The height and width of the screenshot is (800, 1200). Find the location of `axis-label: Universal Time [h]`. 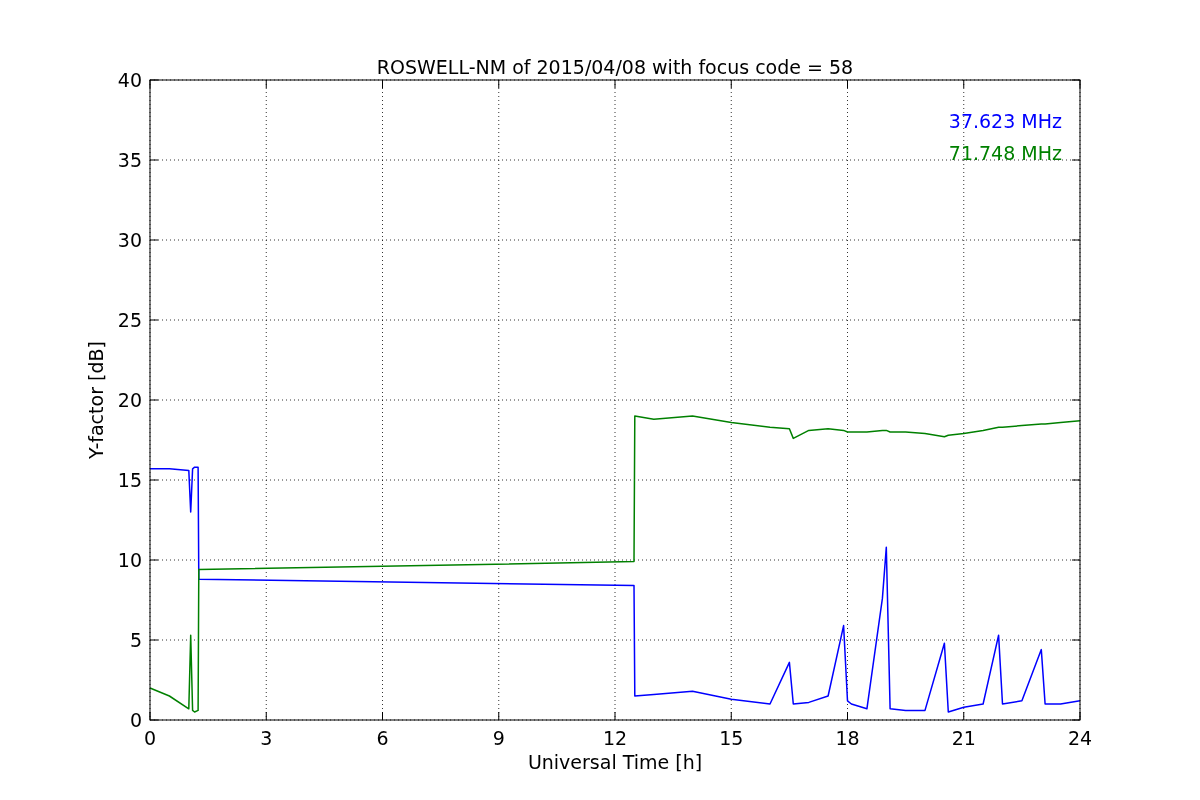

axis-label: Universal Time [h] is located at coordinates (615, 762).